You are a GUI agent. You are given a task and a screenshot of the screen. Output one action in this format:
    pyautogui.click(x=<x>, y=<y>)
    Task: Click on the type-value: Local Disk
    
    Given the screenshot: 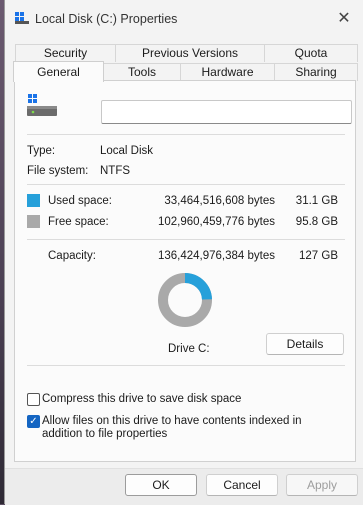 What is the action you would take?
    pyautogui.click(x=127, y=151)
    